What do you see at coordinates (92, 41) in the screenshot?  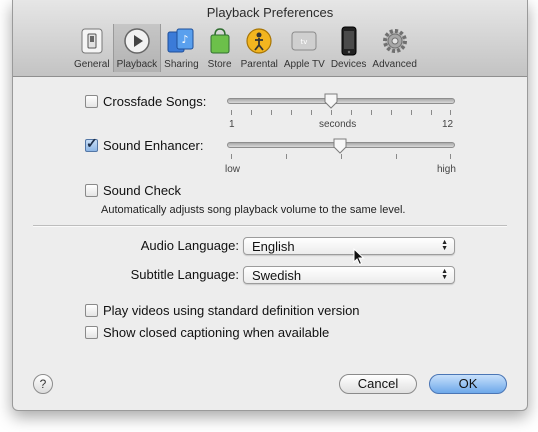 I see `general-switch-icon` at bounding box center [92, 41].